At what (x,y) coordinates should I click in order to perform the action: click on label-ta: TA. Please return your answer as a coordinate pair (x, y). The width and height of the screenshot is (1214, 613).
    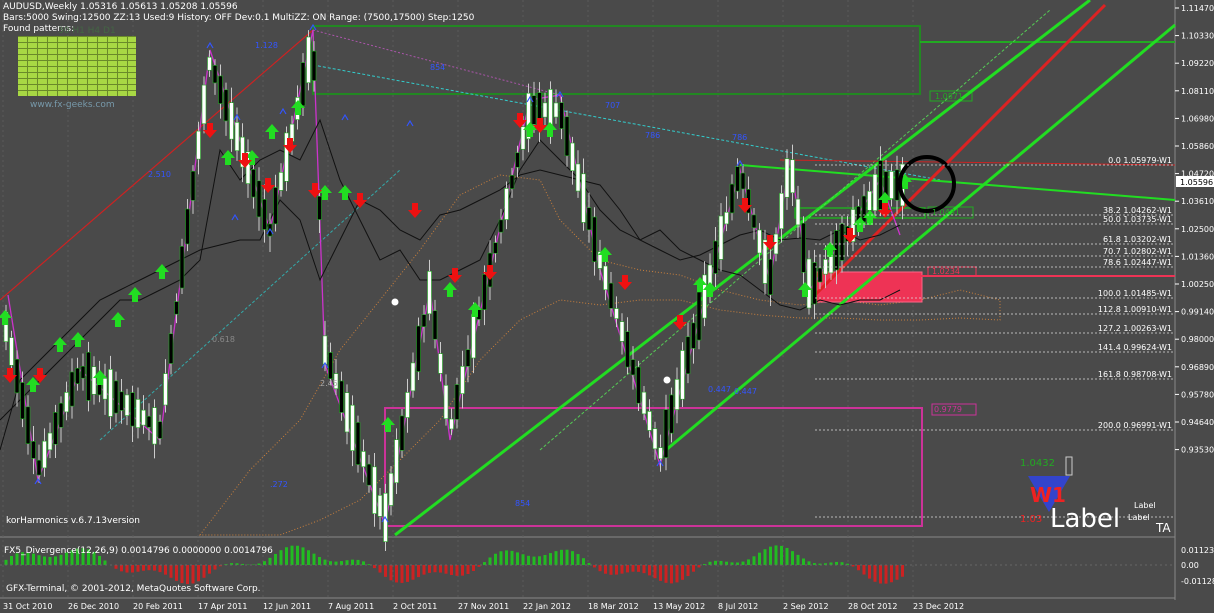
    Looking at the image, I should click on (1163, 528).